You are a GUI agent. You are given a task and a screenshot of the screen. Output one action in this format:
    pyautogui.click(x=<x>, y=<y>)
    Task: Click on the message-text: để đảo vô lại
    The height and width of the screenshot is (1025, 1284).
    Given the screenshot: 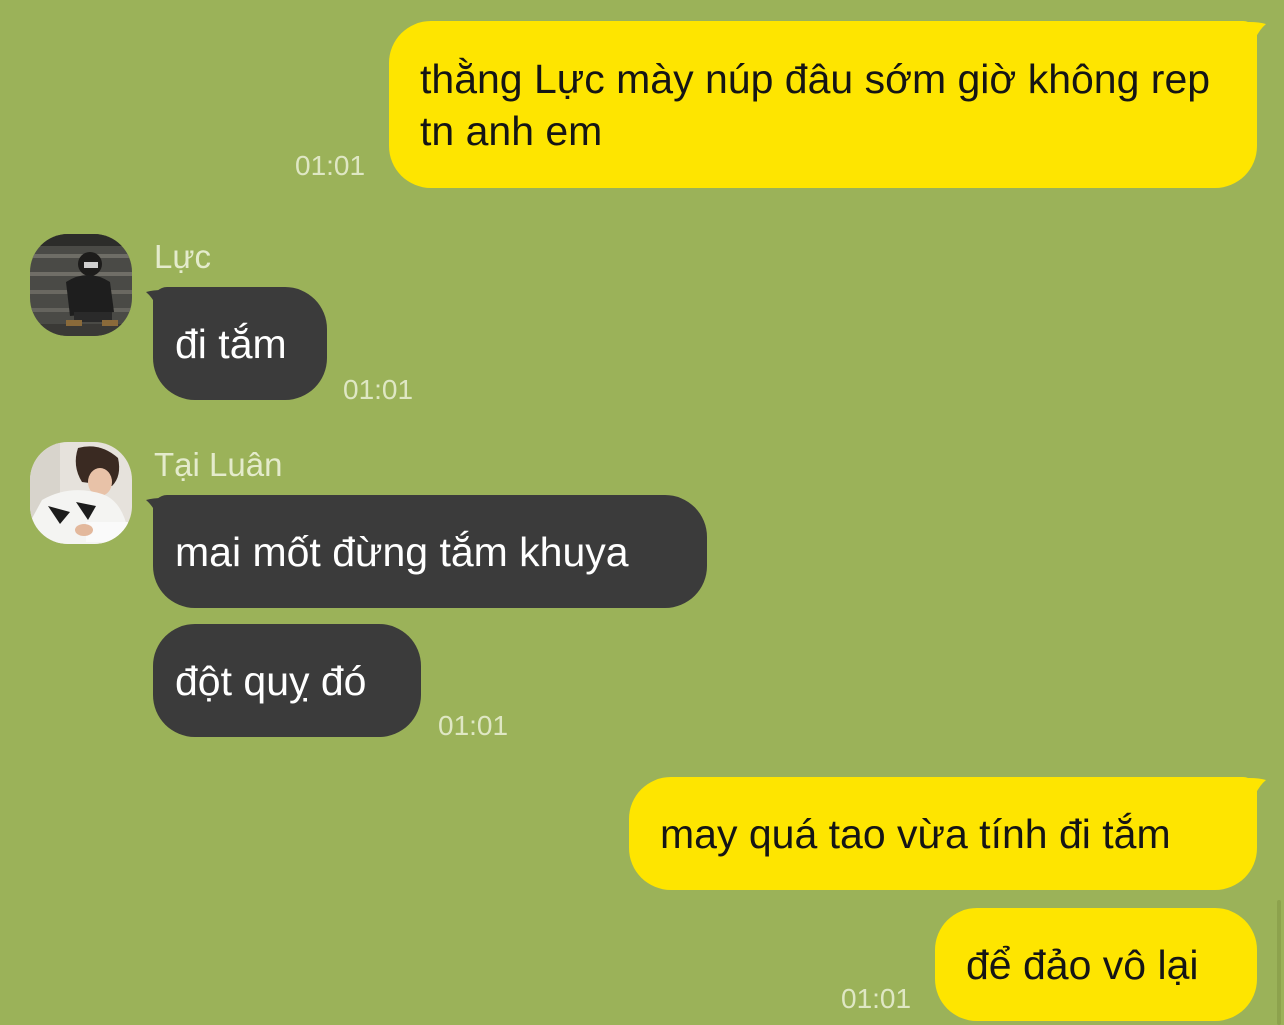 What is the action you would take?
    pyautogui.click(x=1082, y=964)
    